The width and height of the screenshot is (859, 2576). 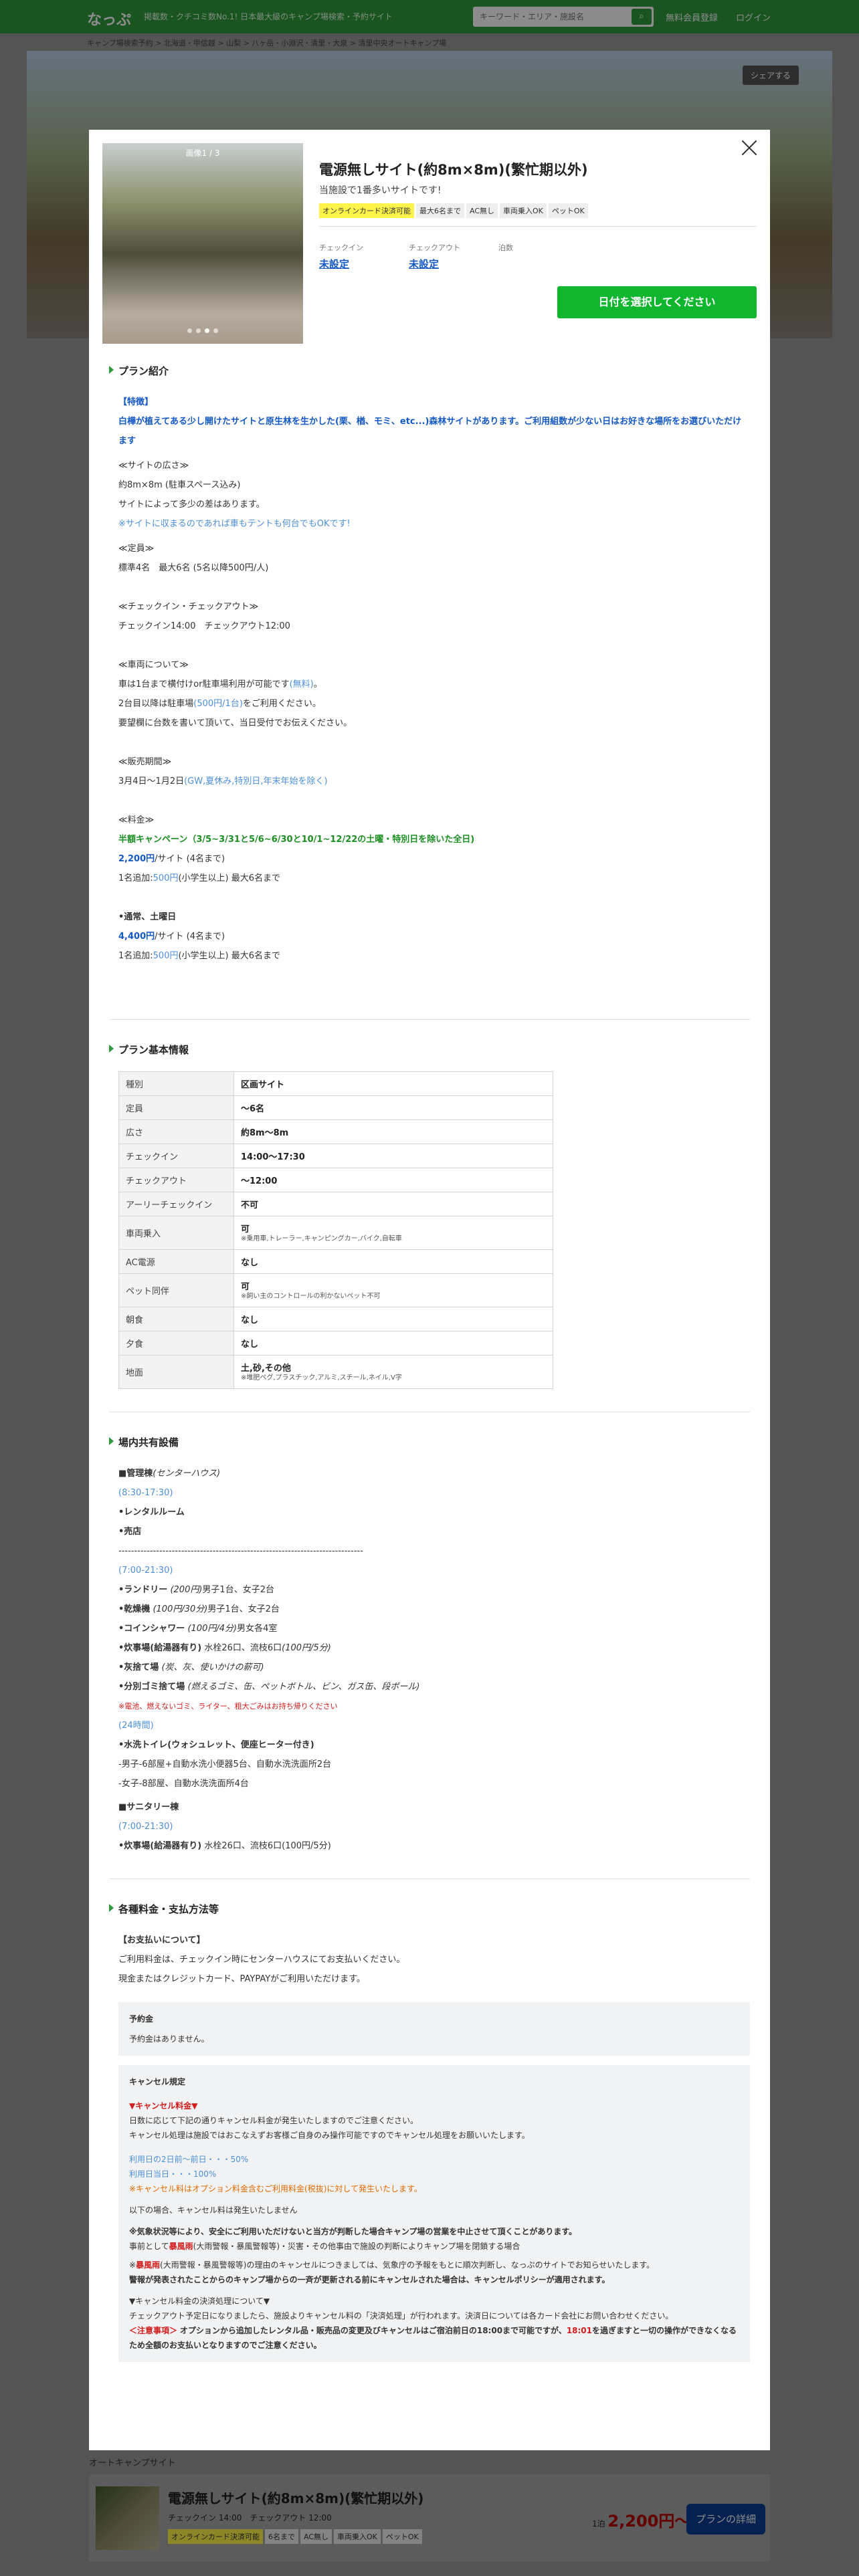 I want to click on photo-dots, so click(x=202, y=331).